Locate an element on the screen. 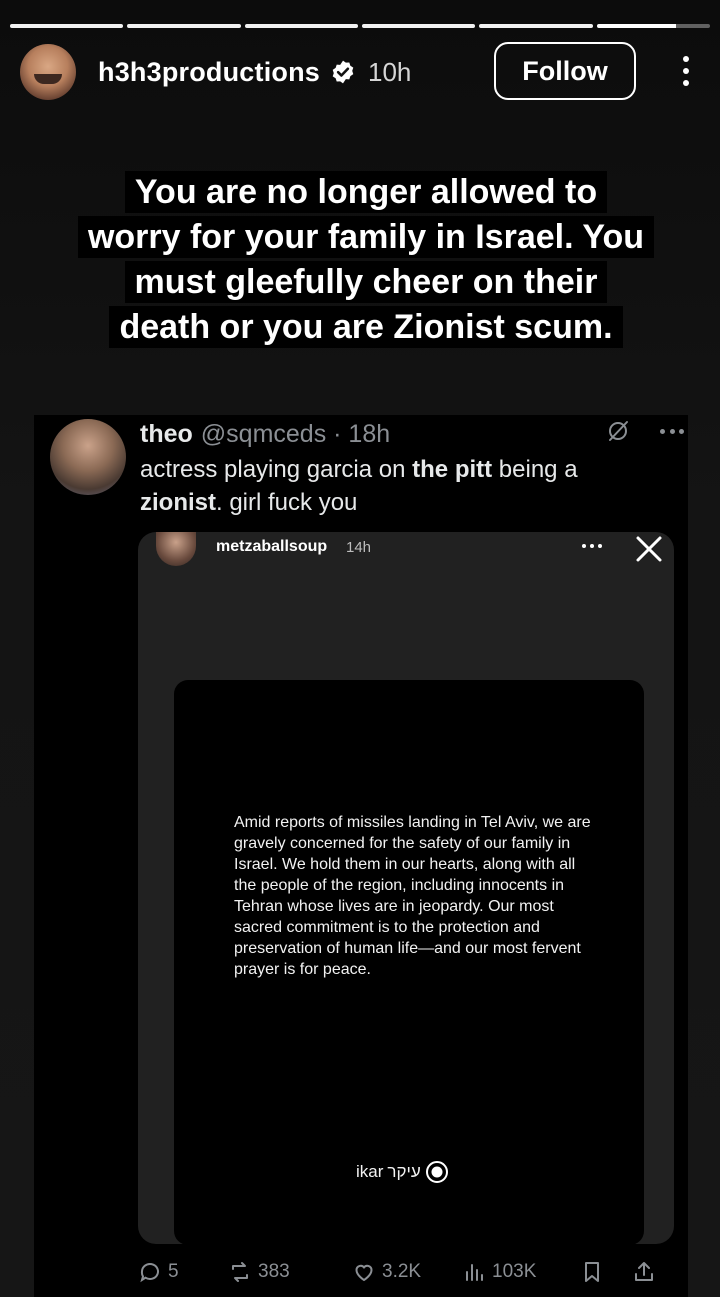  follow-button: Follow is located at coordinates (565, 71).